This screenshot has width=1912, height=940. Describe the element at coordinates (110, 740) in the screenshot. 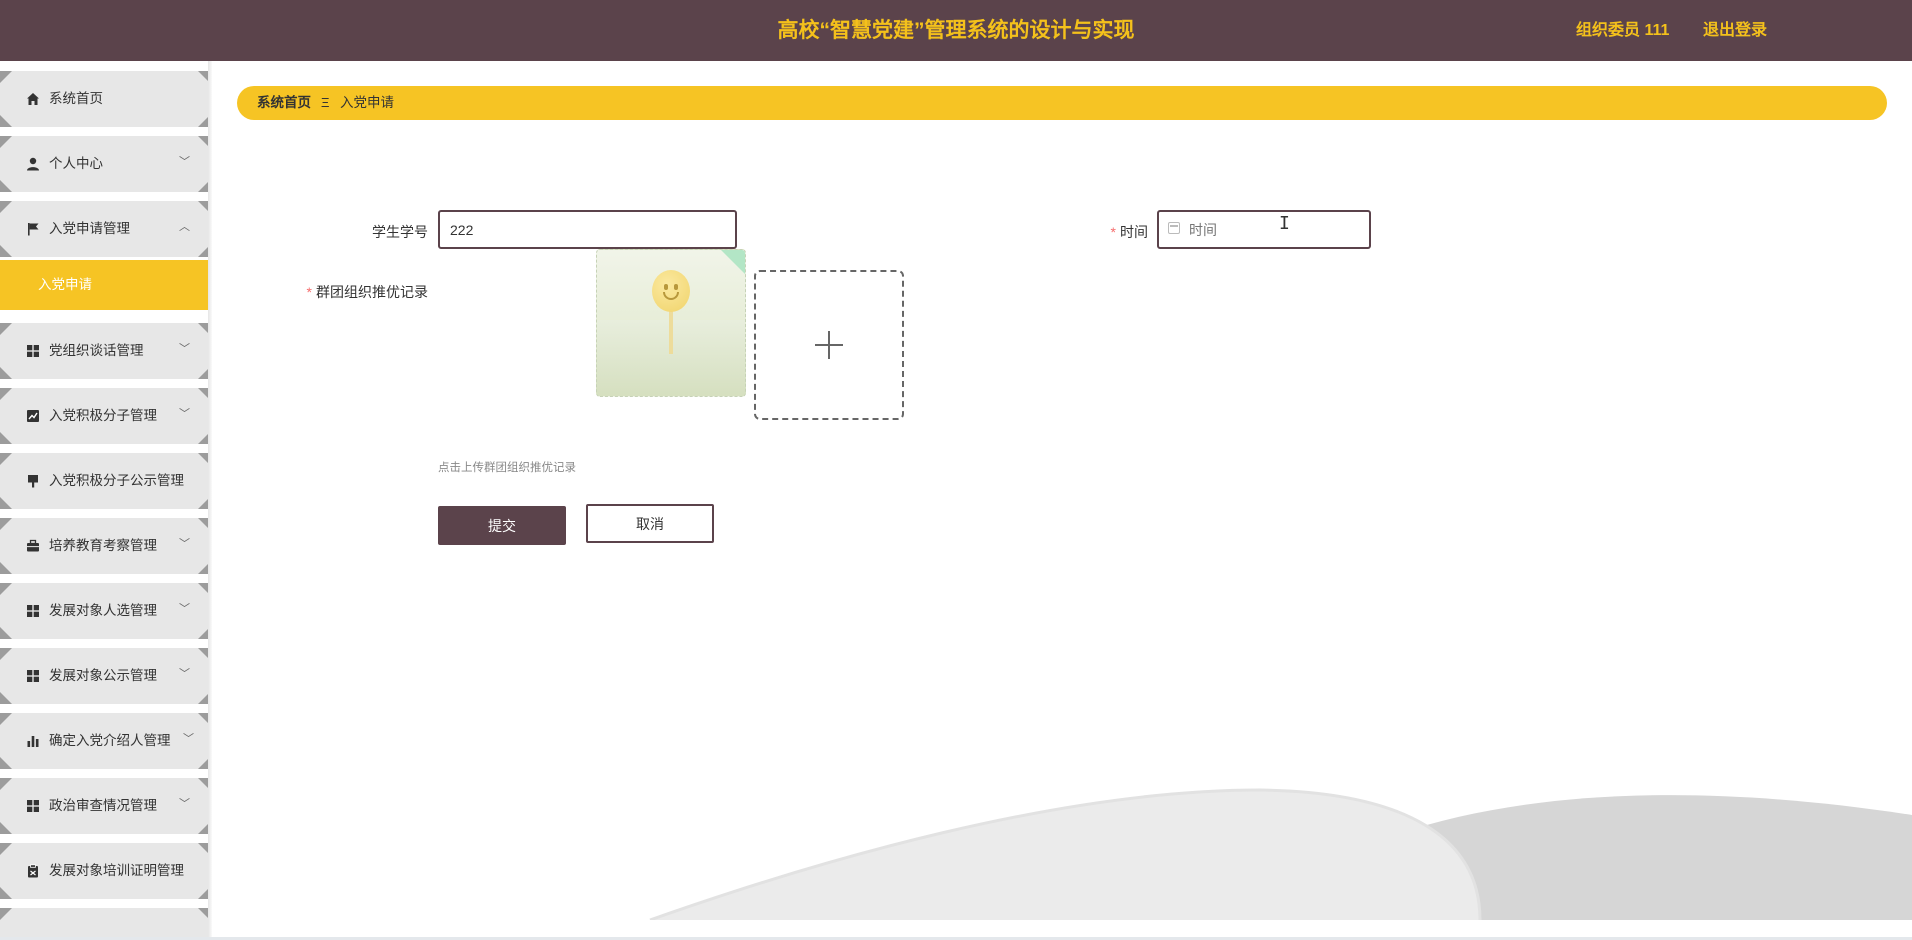

I see `sidebar-item-label: 确定入党介绍人管理` at that location.